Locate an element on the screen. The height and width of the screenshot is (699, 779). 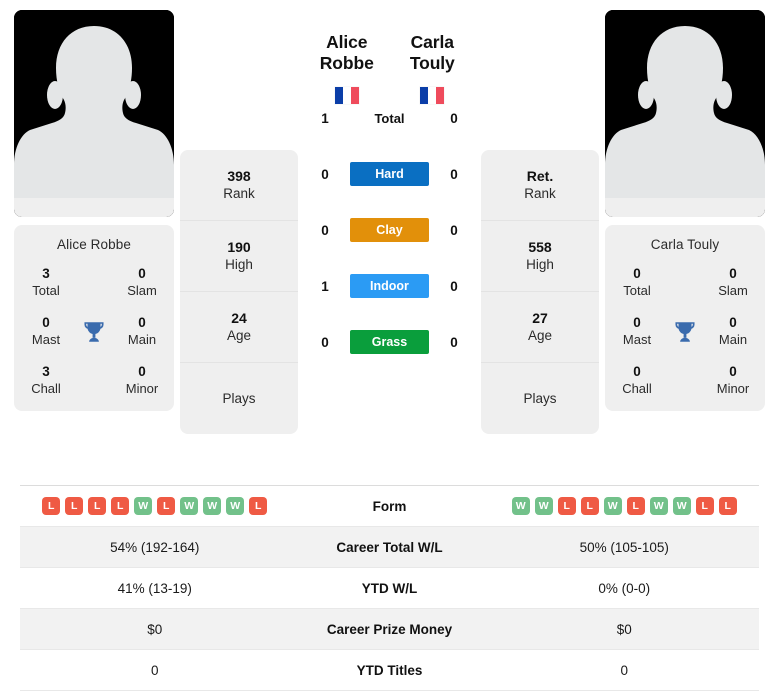
surface-label-hard: Hard is located at coordinates (389, 174).